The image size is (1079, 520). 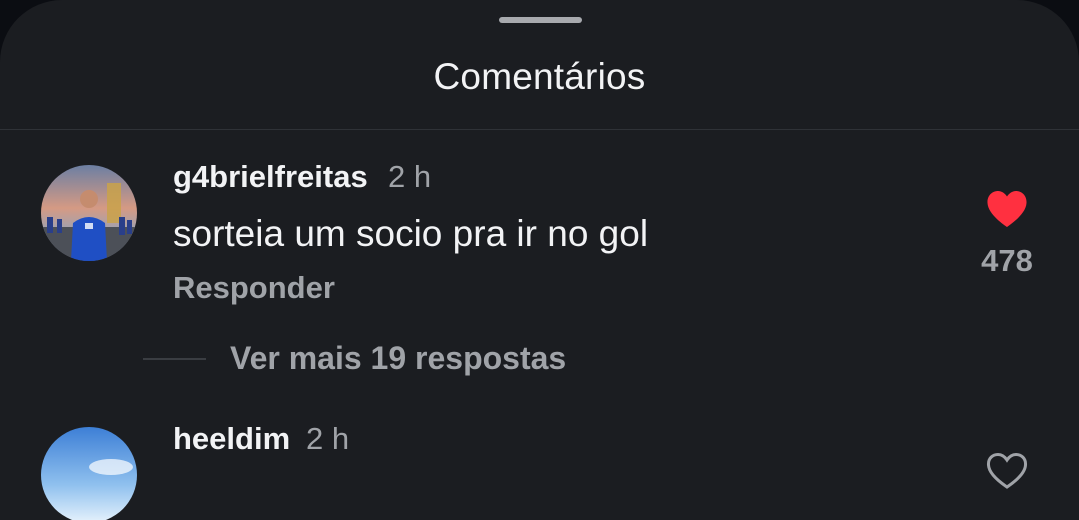 What do you see at coordinates (540, 20) in the screenshot?
I see `drag-handle` at bounding box center [540, 20].